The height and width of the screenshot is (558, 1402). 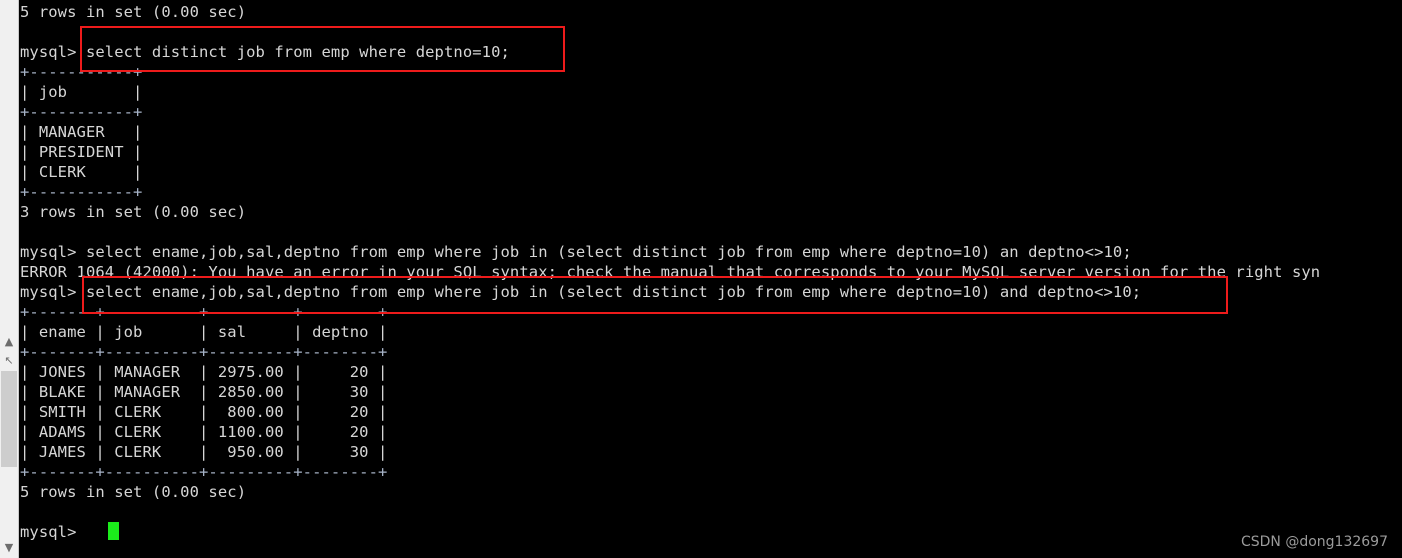 What do you see at coordinates (204, 452) in the screenshot?
I see `table-row: | JAMES | CLERK | 950.00 | 30 |` at bounding box center [204, 452].